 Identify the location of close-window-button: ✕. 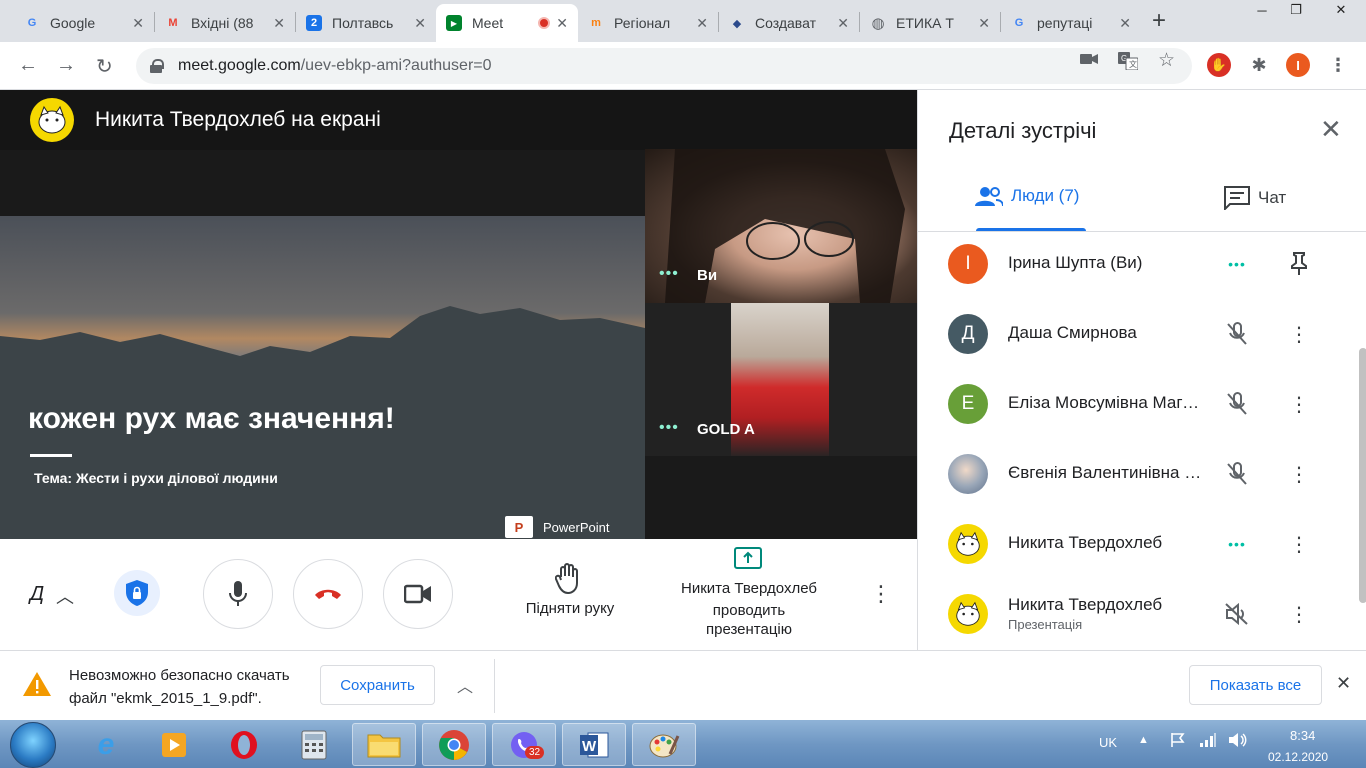
(1341, 10).